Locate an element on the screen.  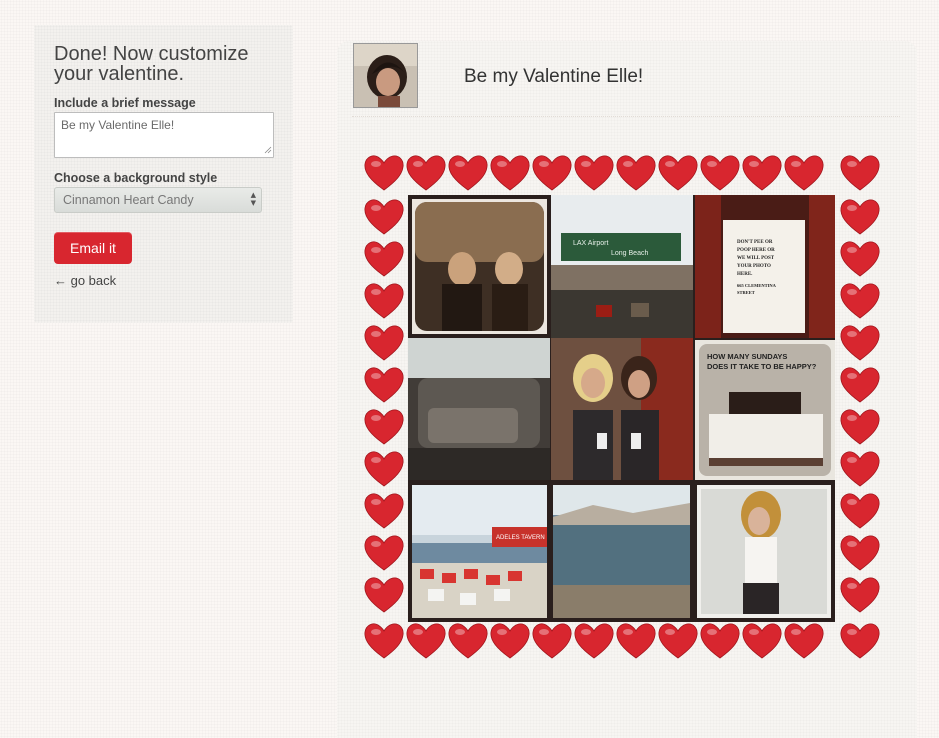
avatar-photo is located at coordinates (385, 75).